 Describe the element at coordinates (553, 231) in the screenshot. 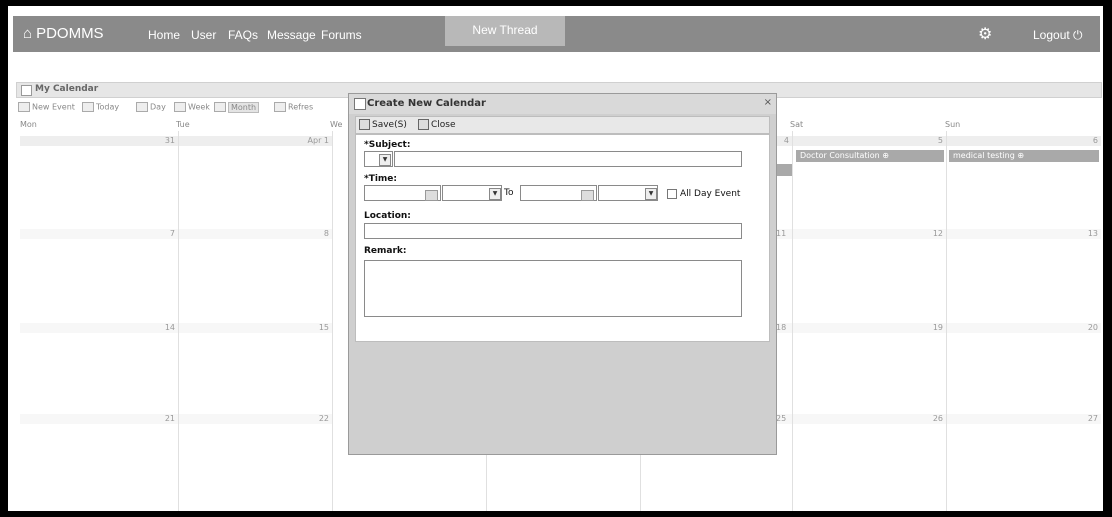

I see `location-input` at that location.